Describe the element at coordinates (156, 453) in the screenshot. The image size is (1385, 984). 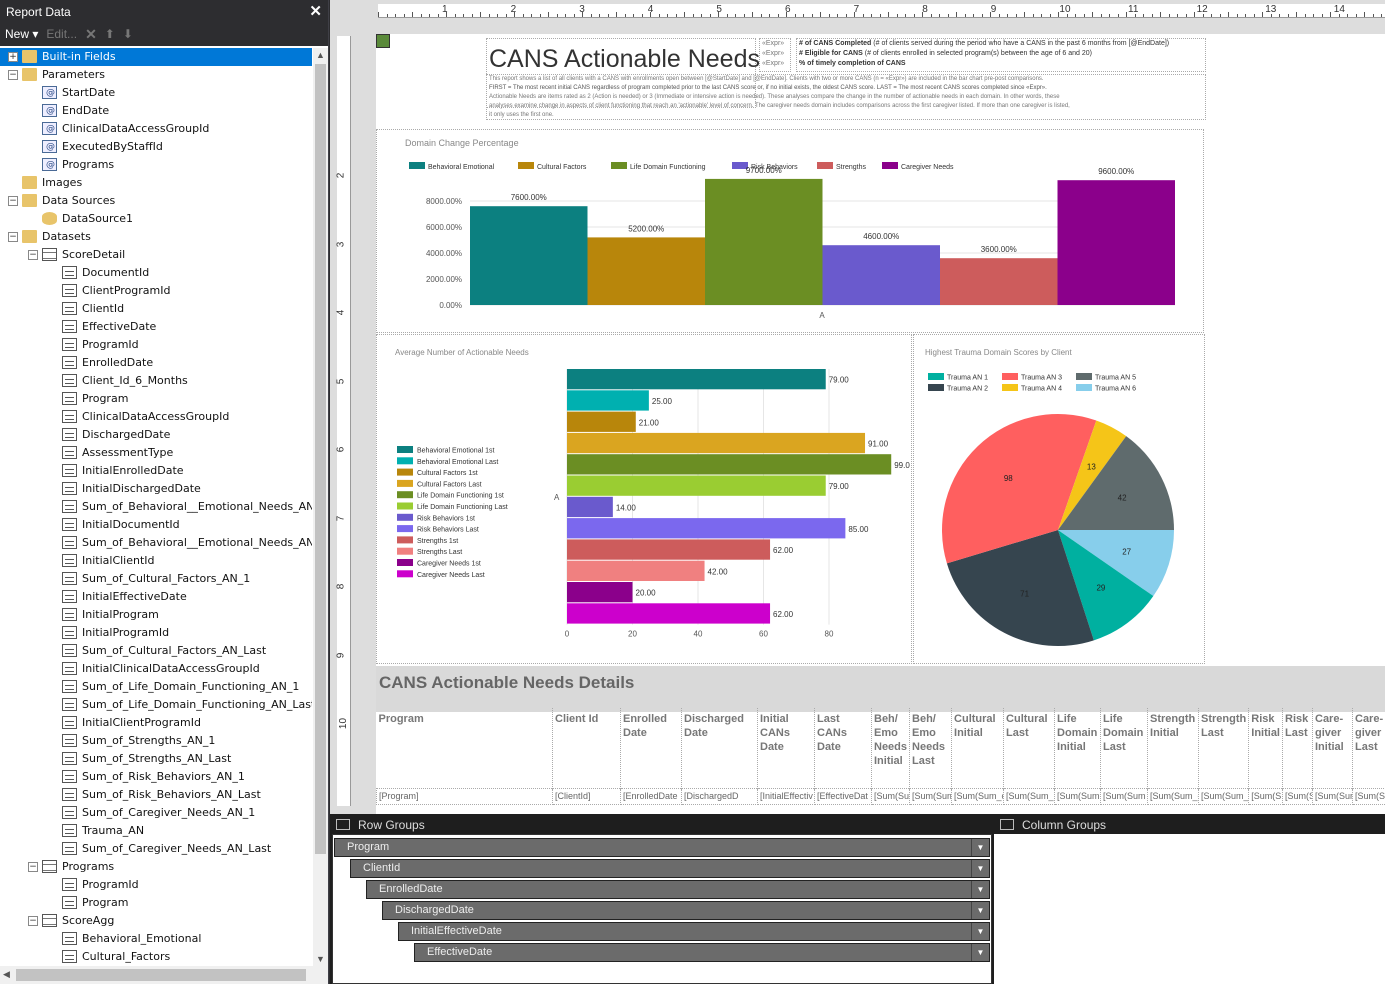
I see `tree-item-assessmenttype: AssessmentType` at that location.